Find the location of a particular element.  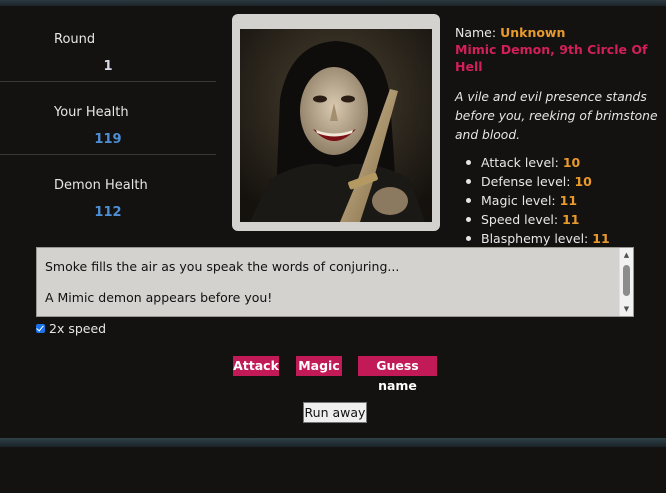

round-stat: Round 1 is located at coordinates (108, 50).